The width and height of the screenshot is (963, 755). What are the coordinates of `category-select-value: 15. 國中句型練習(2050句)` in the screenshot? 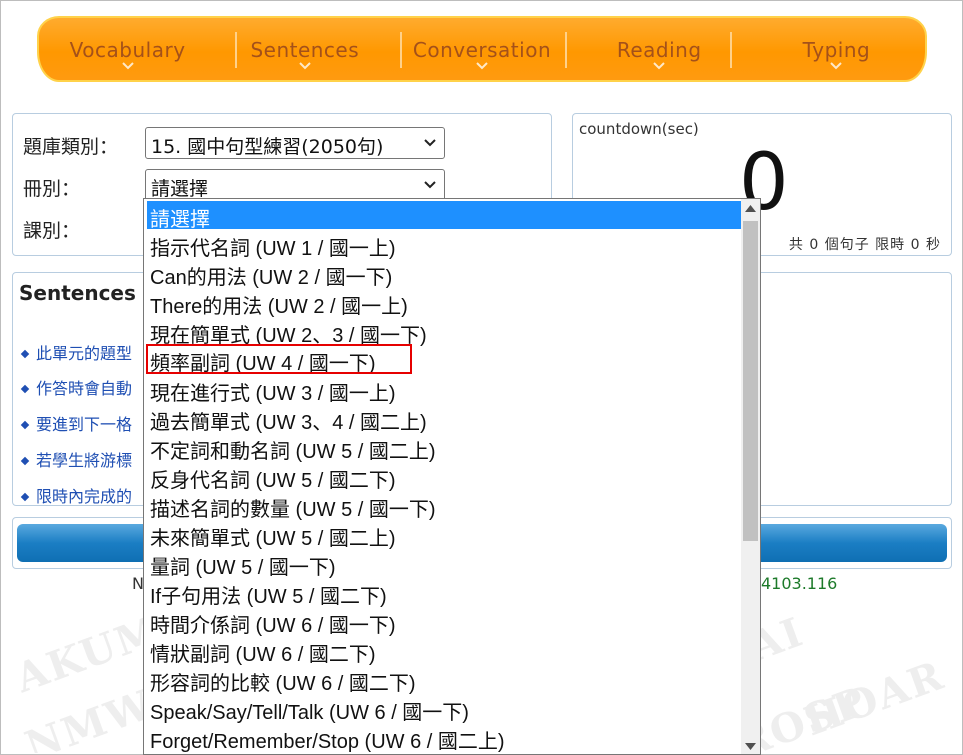 It's located at (267, 147).